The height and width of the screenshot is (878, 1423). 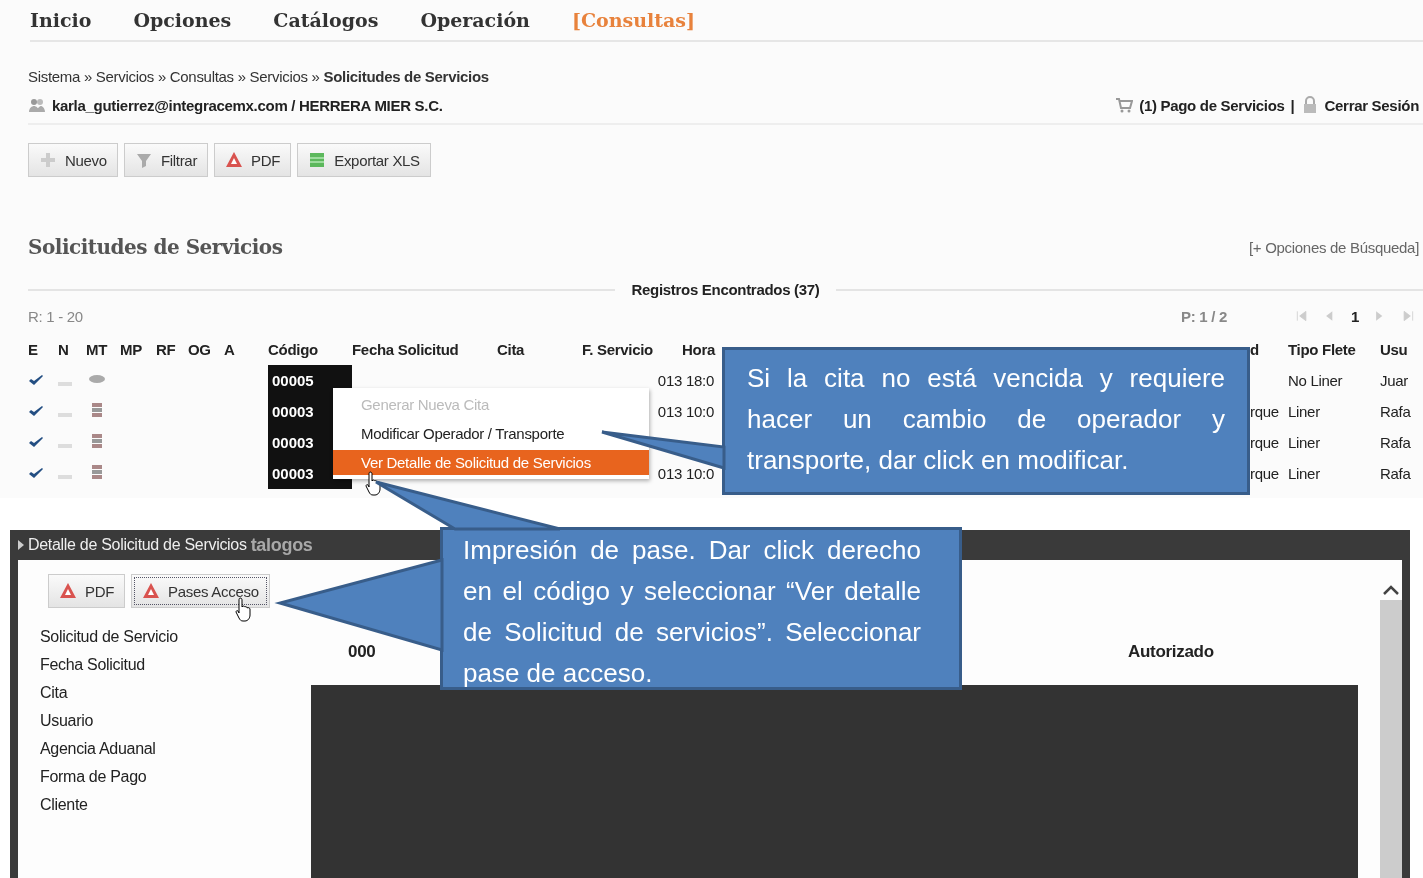 What do you see at coordinates (94, 777) in the screenshot?
I see `field-label: Forma de Pago` at bounding box center [94, 777].